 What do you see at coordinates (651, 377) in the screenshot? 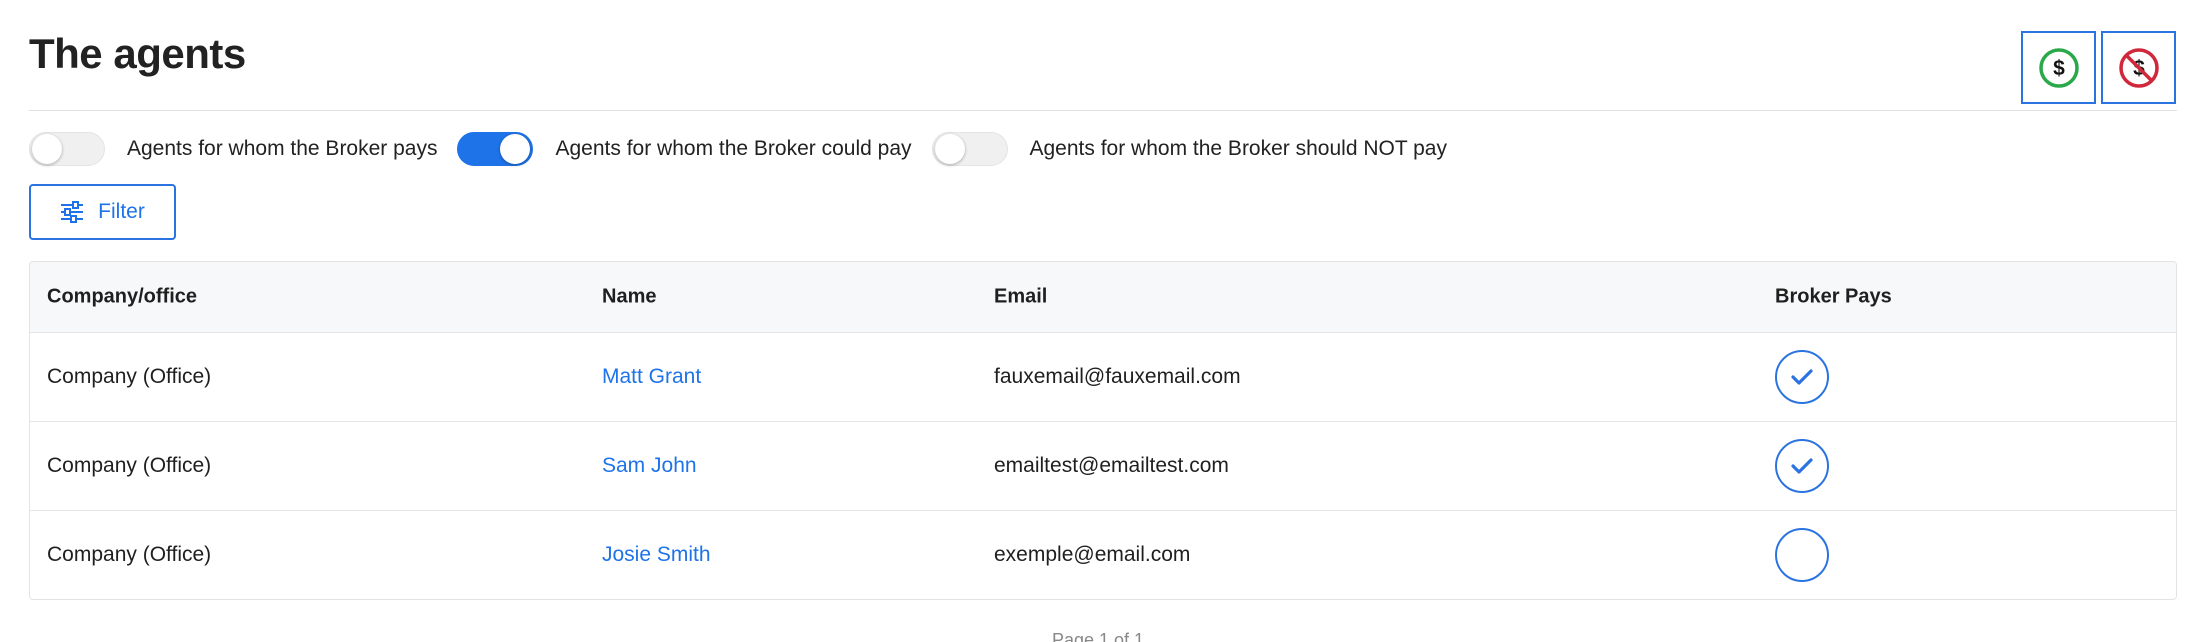
I see `agent-name-link: Matt Grant` at bounding box center [651, 377].